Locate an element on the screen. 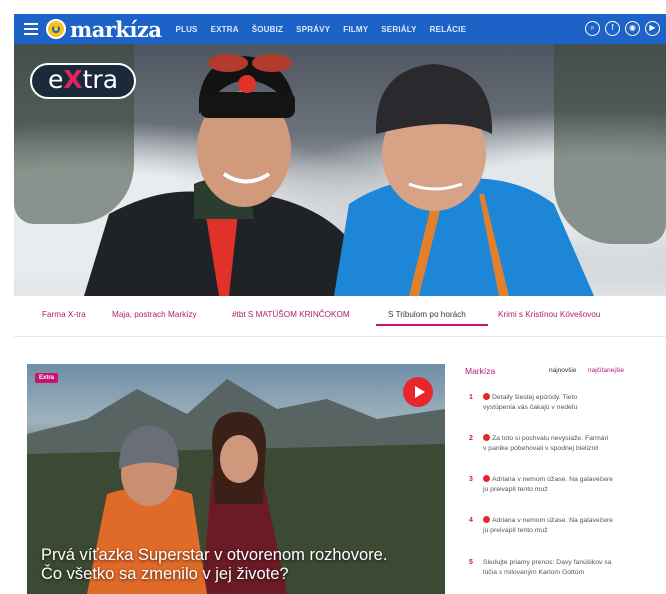 This screenshot has width=666, height=594. top-white-stripe is located at coordinates (340, 7).